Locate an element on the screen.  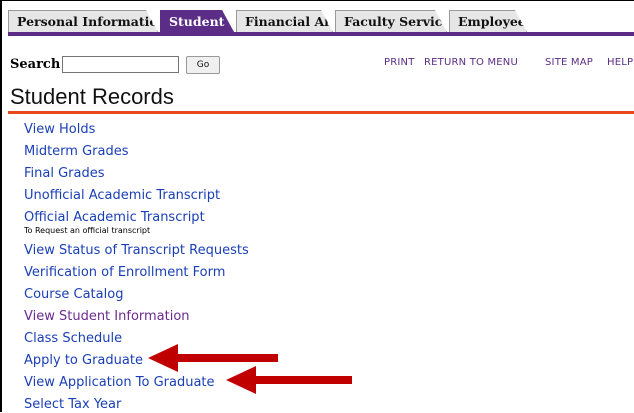
menu-item-view-student-information: View Student Information is located at coordinates (107, 316).